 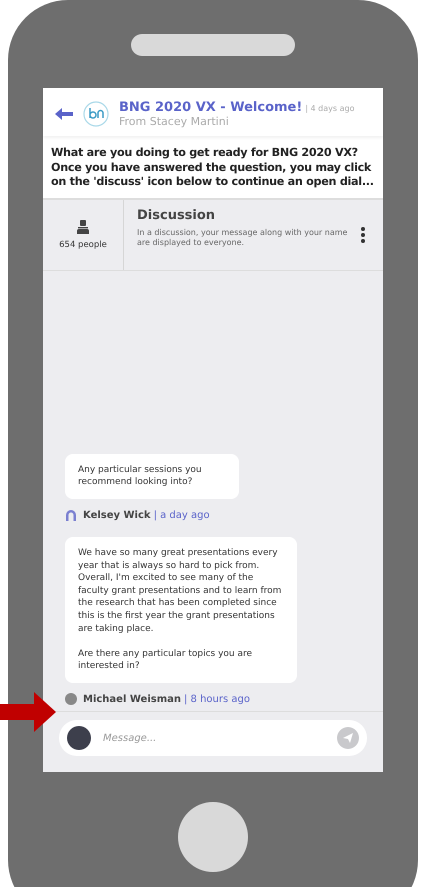 What do you see at coordinates (83, 227) in the screenshot?
I see `people-icon` at bounding box center [83, 227].